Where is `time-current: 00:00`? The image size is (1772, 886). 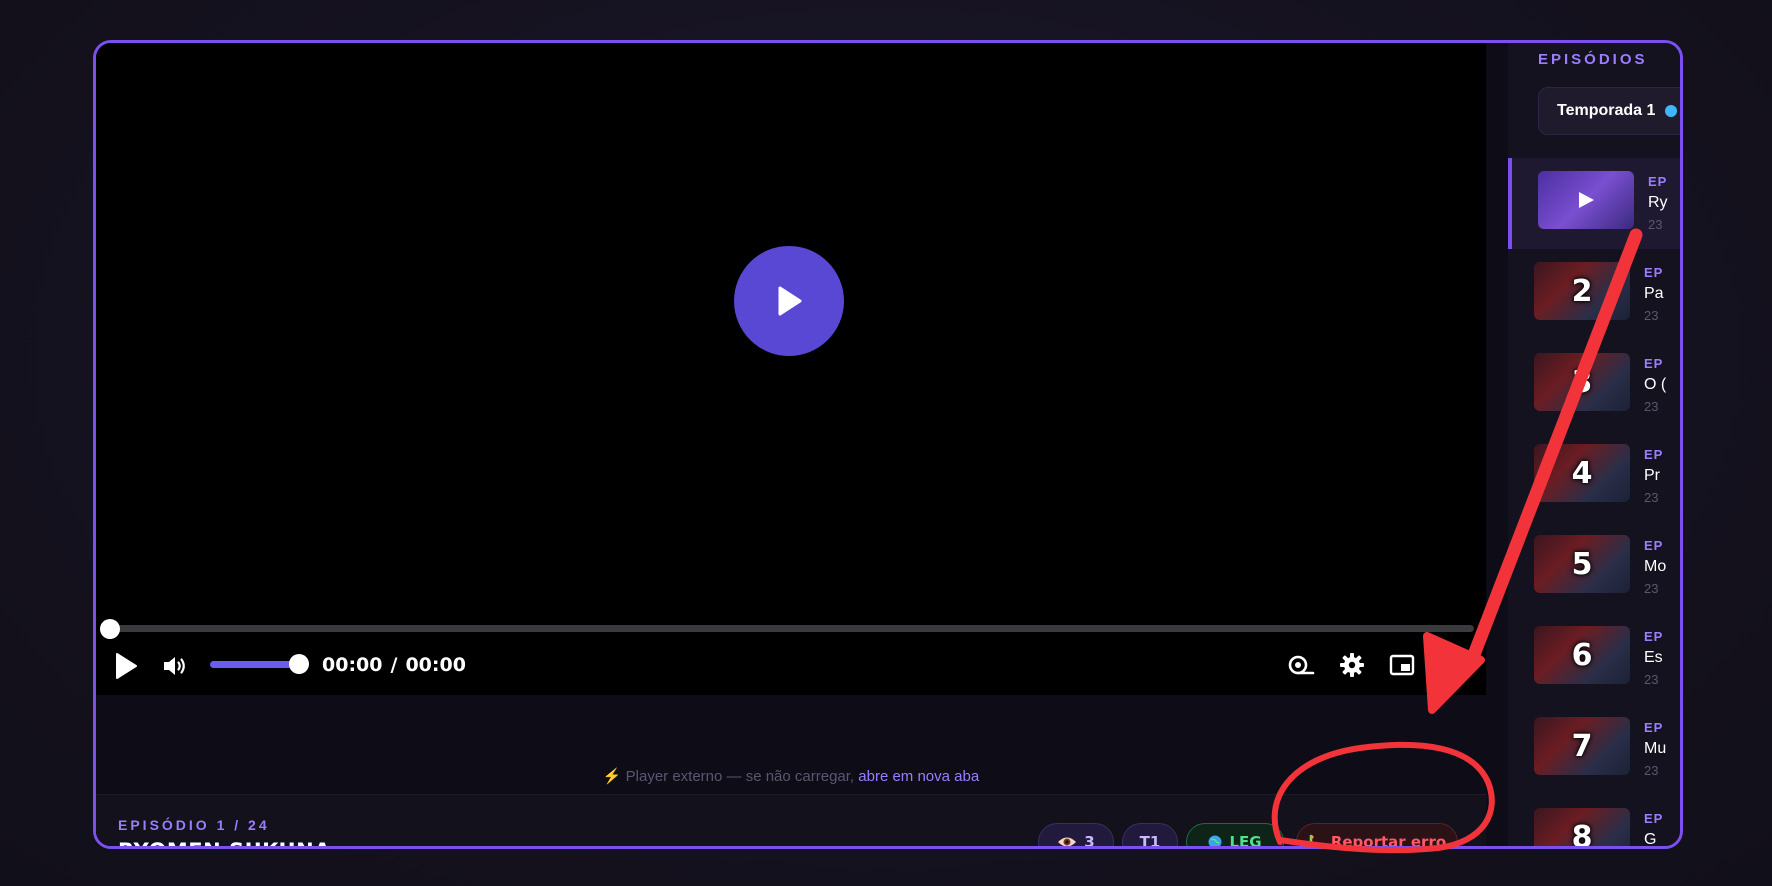
time-current: 00:00 is located at coordinates (352, 665).